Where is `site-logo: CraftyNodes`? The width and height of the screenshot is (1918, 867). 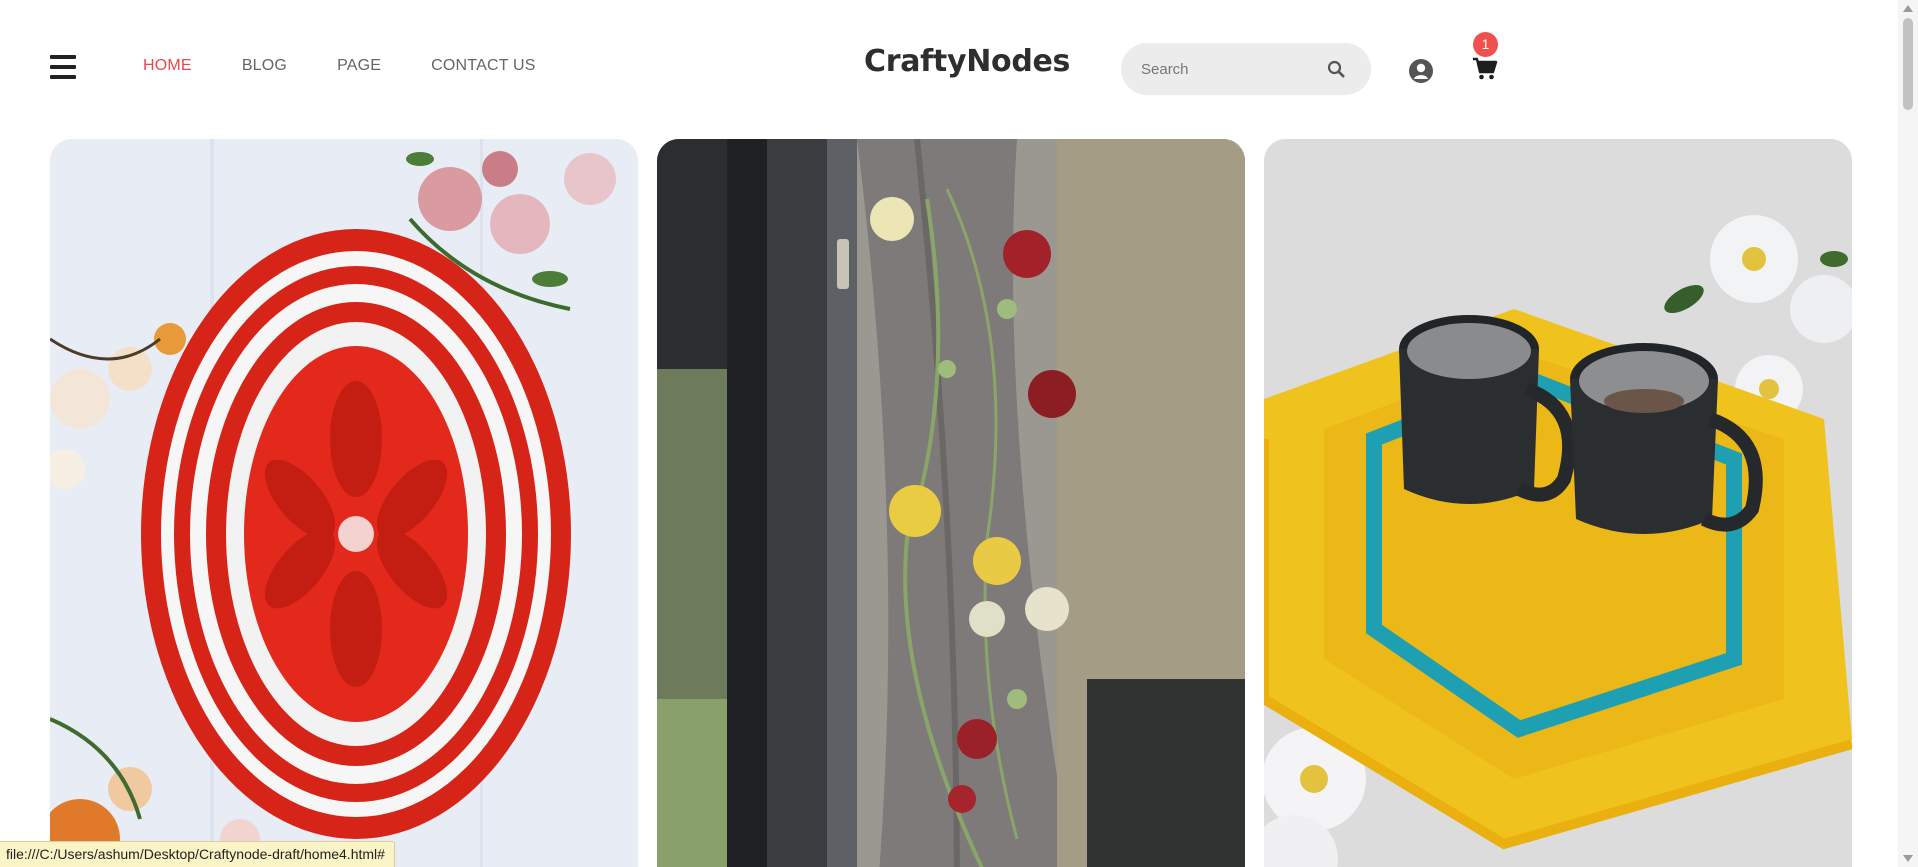
site-logo: CraftyNodes is located at coordinates (967, 61).